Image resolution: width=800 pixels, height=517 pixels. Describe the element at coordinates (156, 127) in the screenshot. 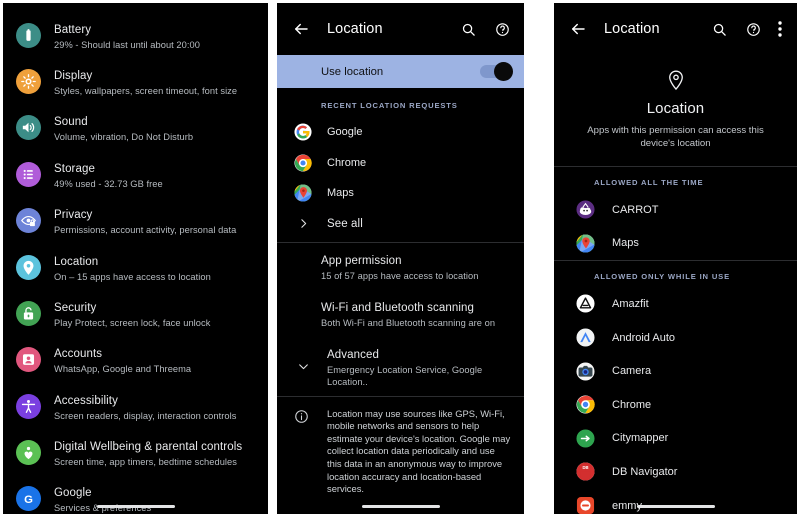

I see `settings-item-text: Sound Volume, vibration, Do Not Disturb` at that location.